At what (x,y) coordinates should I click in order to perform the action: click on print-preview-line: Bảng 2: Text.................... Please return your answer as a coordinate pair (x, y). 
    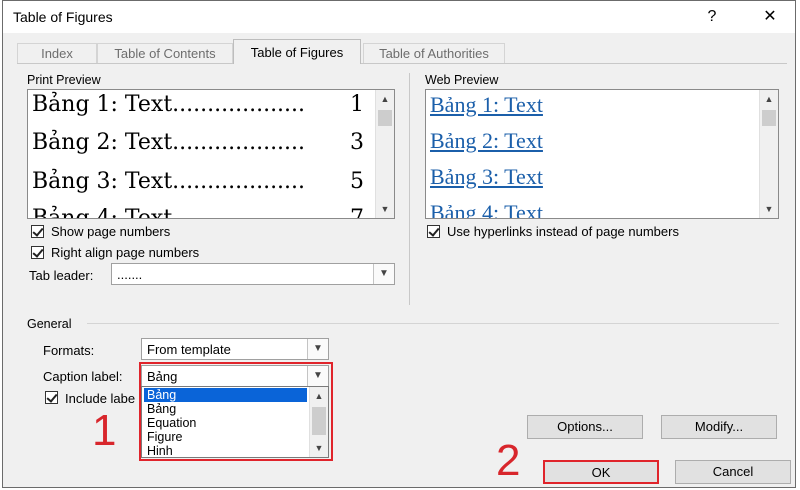
    Looking at the image, I should click on (169, 142).